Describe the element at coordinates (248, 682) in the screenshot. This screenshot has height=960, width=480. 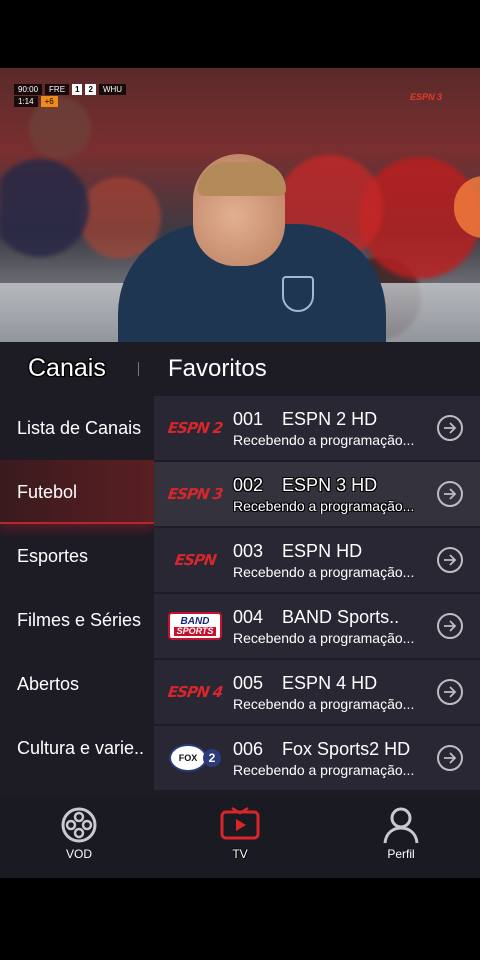
I see `channel-number: 005` at that location.